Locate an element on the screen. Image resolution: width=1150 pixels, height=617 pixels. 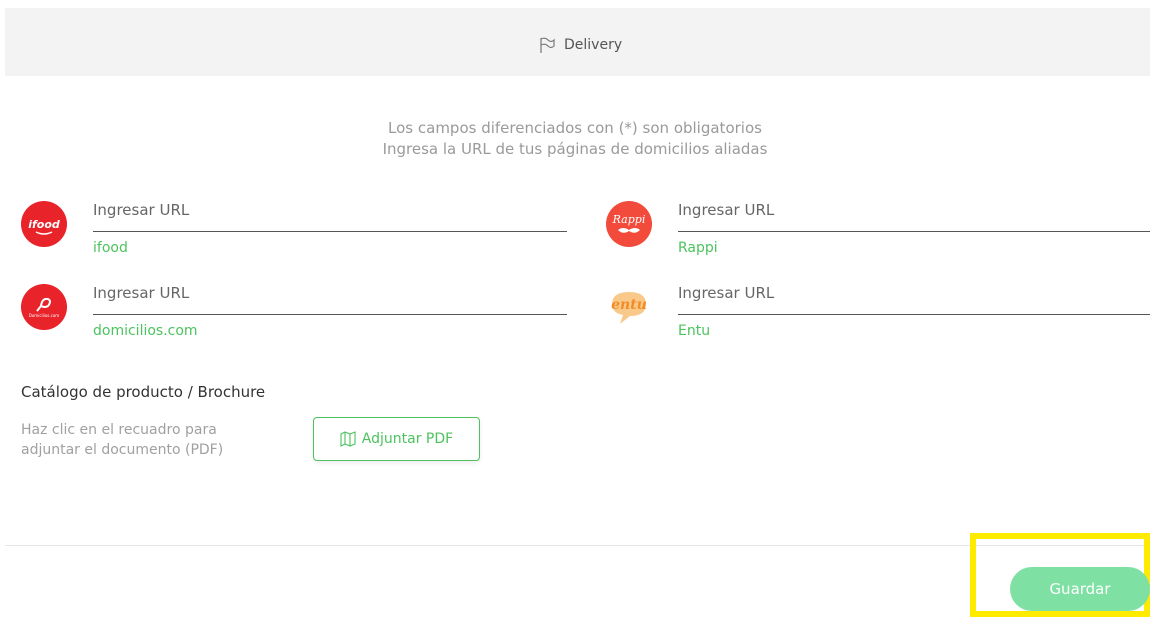
map-icon is located at coordinates (348, 439).